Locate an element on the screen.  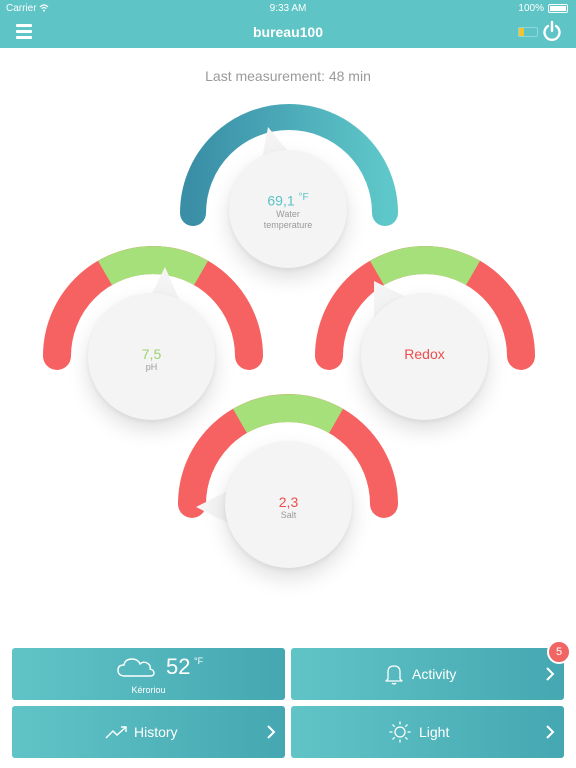
nav-title: bureau100 is located at coordinates (288, 32).